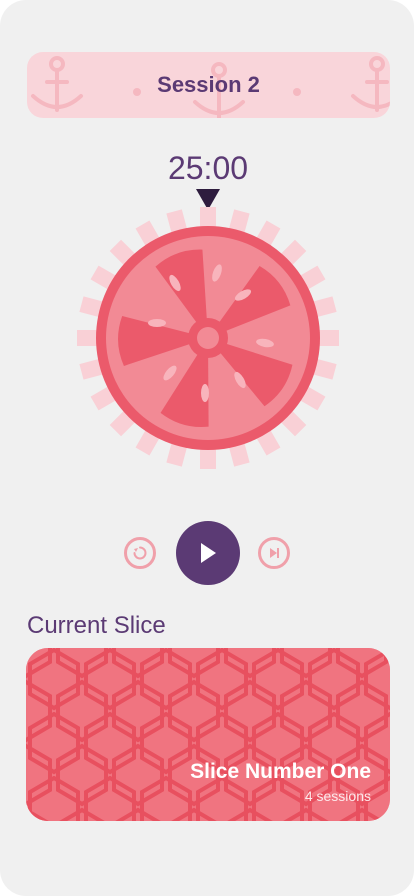 The image size is (414, 896). I want to click on current-slice-heading: Current Slice, so click(96, 625).